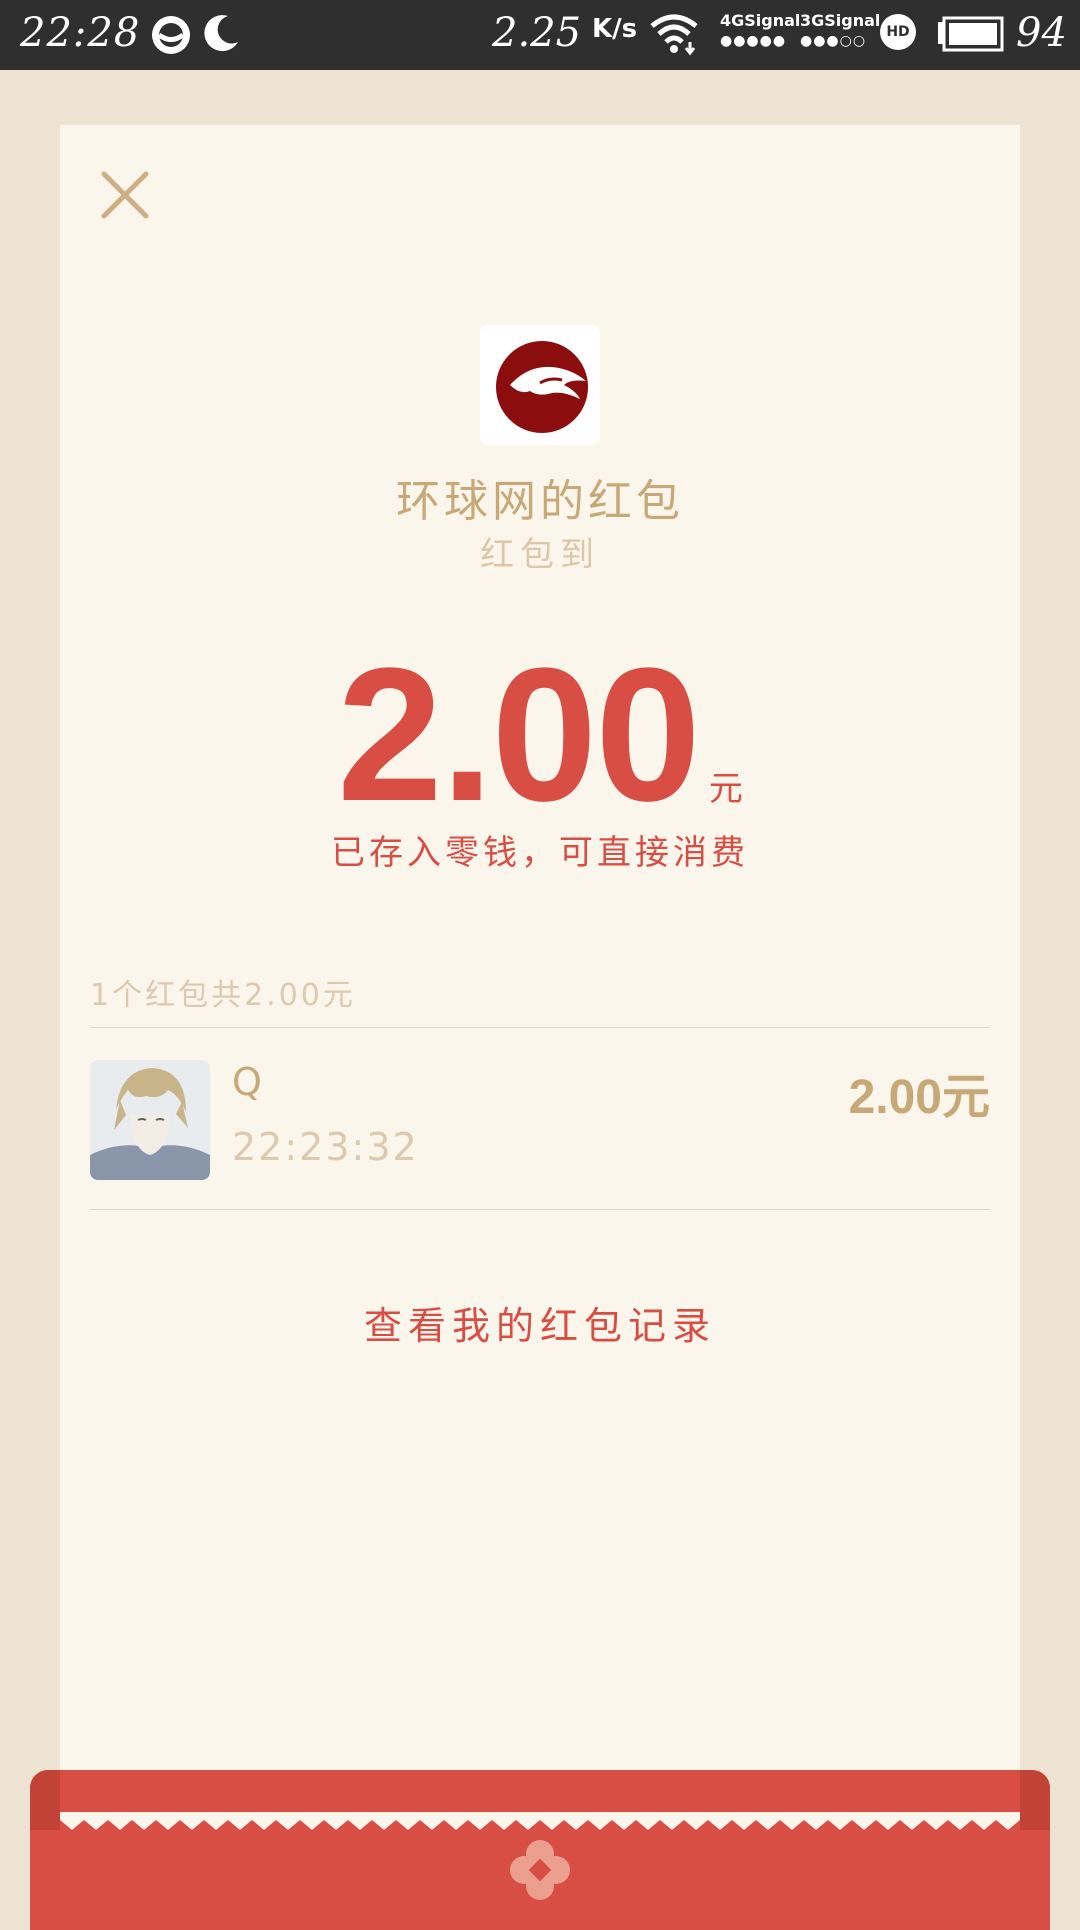 This screenshot has width=1080, height=1930. I want to click on signal-4g: 4GSignal ●●●●●, so click(760, 31).